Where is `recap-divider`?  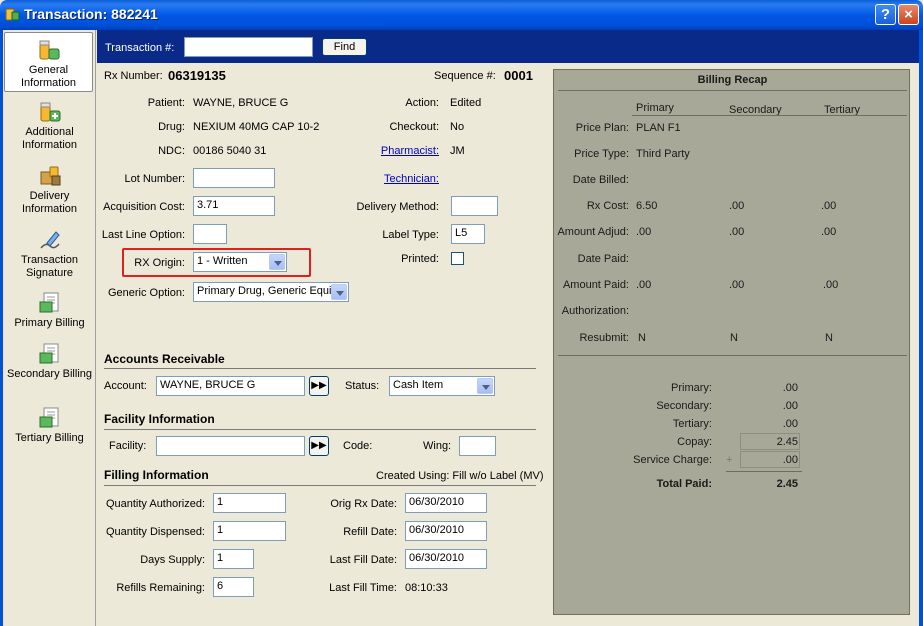
recap-divider is located at coordinates (732, 90).